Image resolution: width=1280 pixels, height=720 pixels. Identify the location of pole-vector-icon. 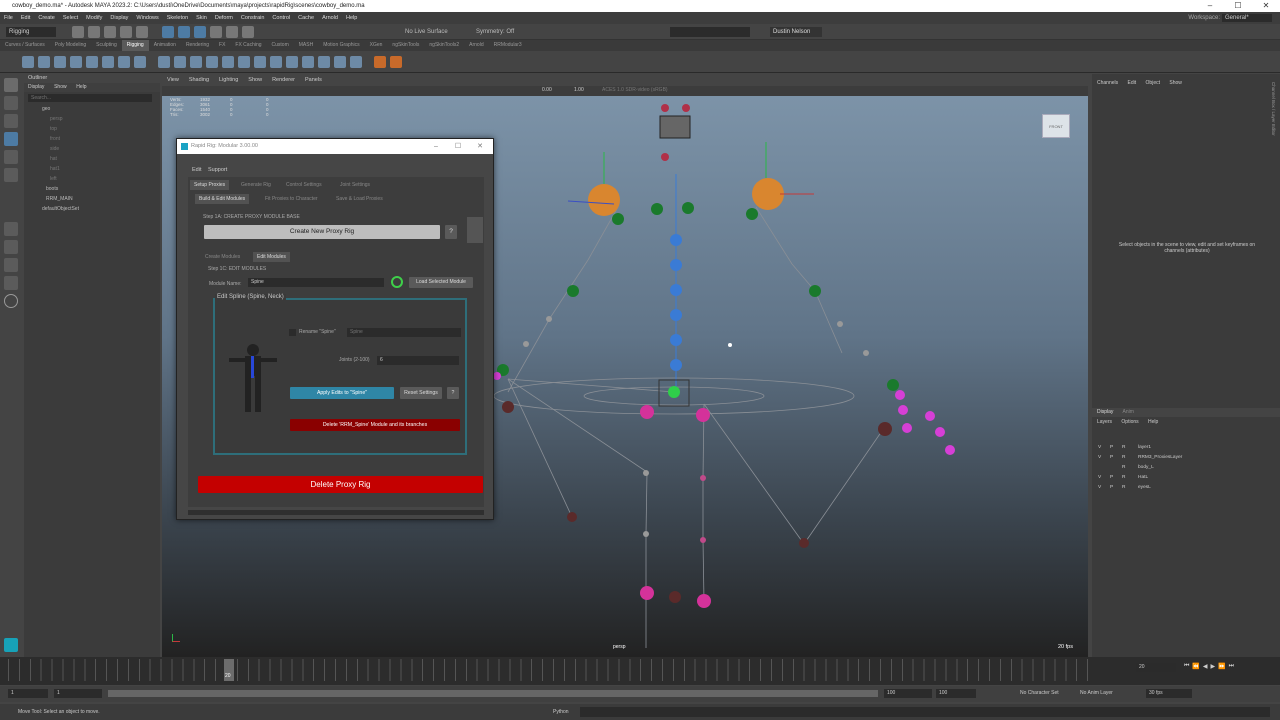
(260, 62).